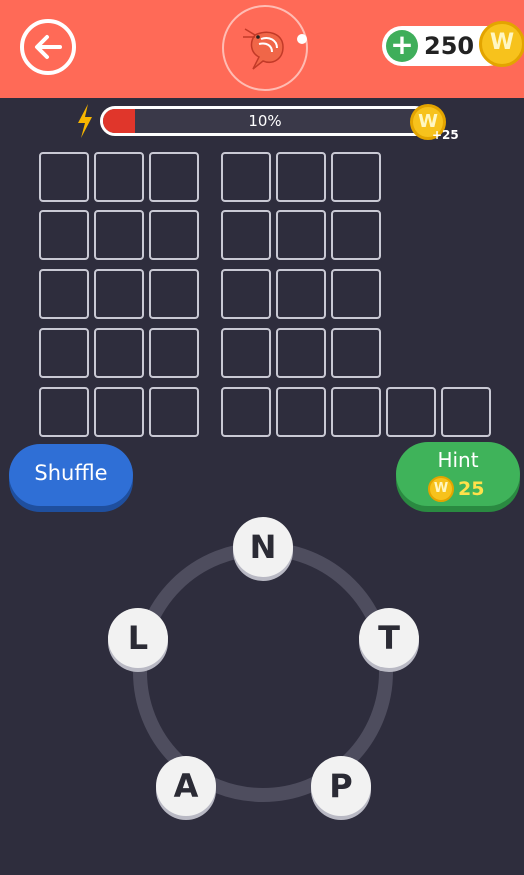 The width and height of the screenshot is (524, 875). What do you see at coordinates (302, 39) in the screenshot?
I see `badge-dot` at bounding box center [302, 39].